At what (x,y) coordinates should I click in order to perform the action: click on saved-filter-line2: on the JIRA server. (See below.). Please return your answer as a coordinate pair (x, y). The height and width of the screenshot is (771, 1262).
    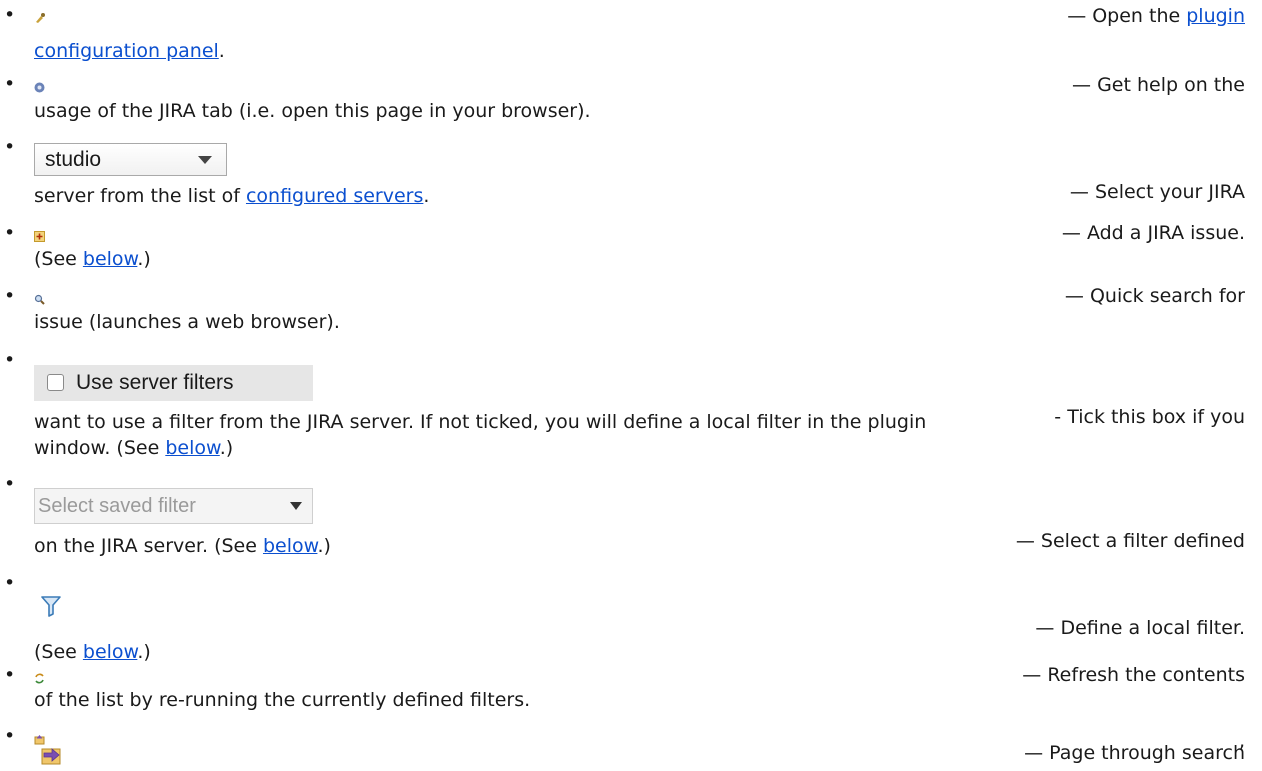
    Looking at the image, I should click on (182, 546).